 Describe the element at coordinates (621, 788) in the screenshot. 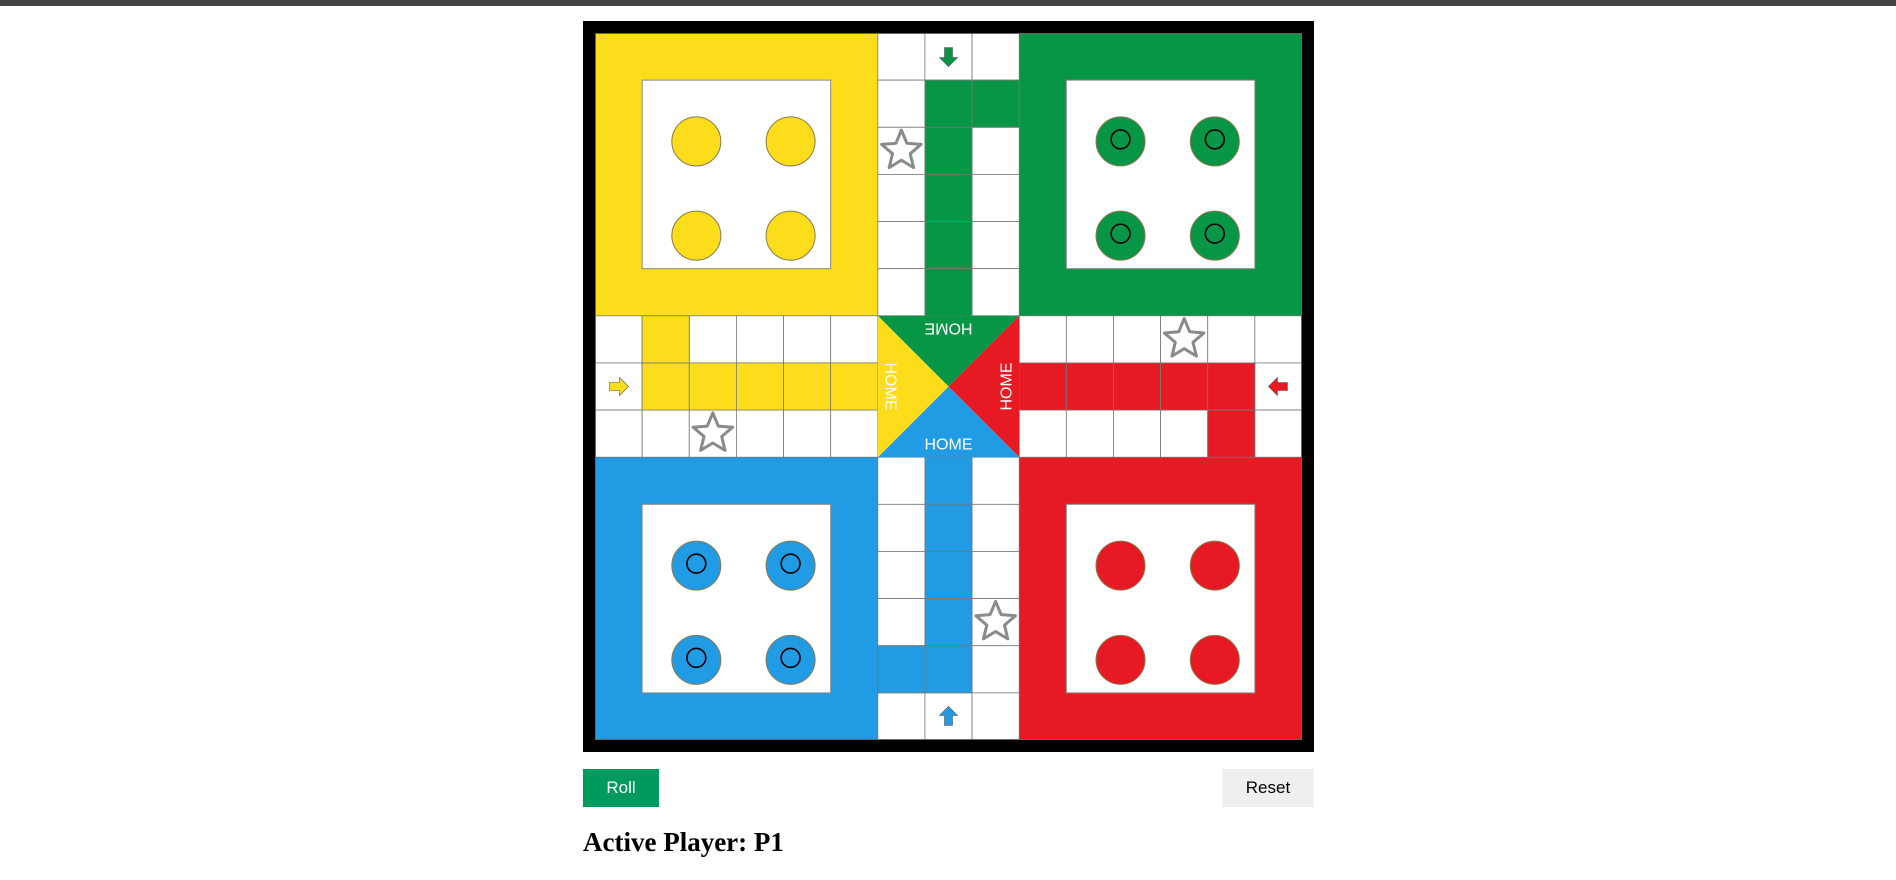

I see `roll-button: Roll` at that location.